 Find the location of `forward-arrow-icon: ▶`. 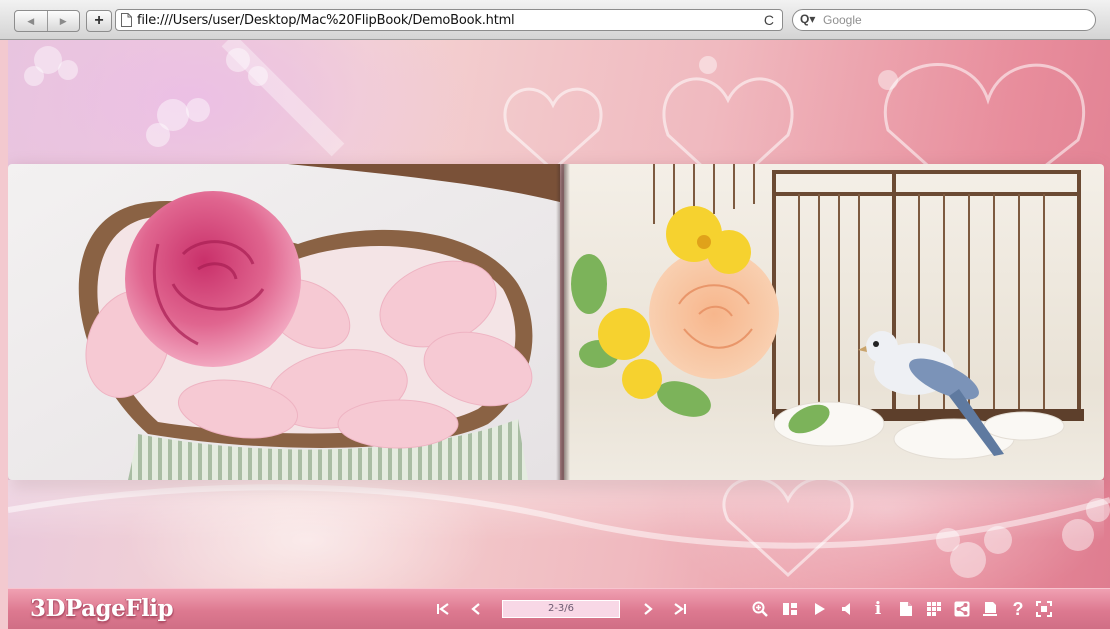

forward-arrow-icon: ▶ is located at coordinates (63, 21).